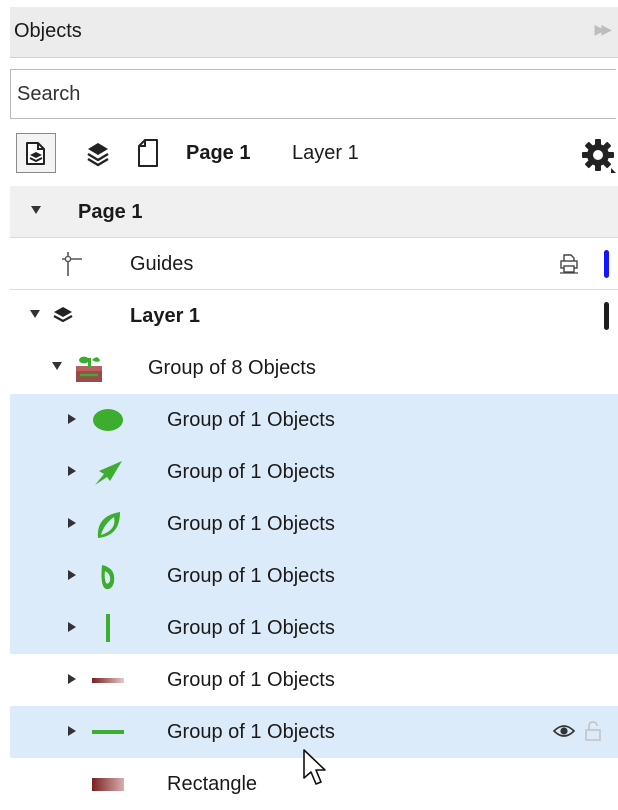  I want to click on group-row-label: Group of 8 Objects, so click(232, 368).